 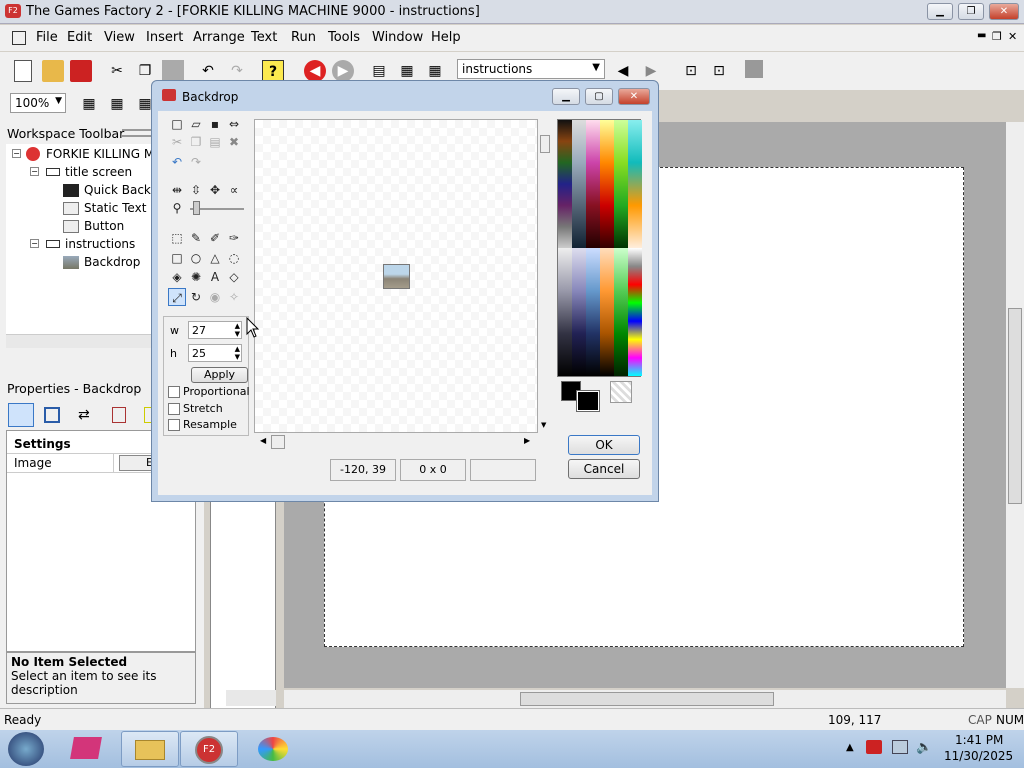 I want to click on run-back-icon: ◀, so click(x=315, y=71).